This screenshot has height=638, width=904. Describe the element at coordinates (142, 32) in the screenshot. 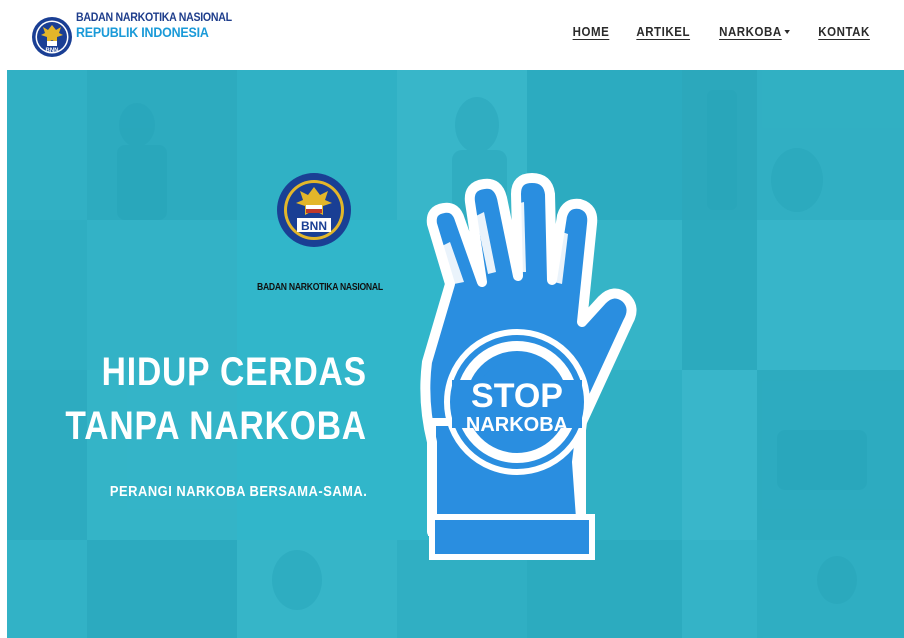

I see `brand-subtitle: REPUBLIK INDONESIA` at that location.